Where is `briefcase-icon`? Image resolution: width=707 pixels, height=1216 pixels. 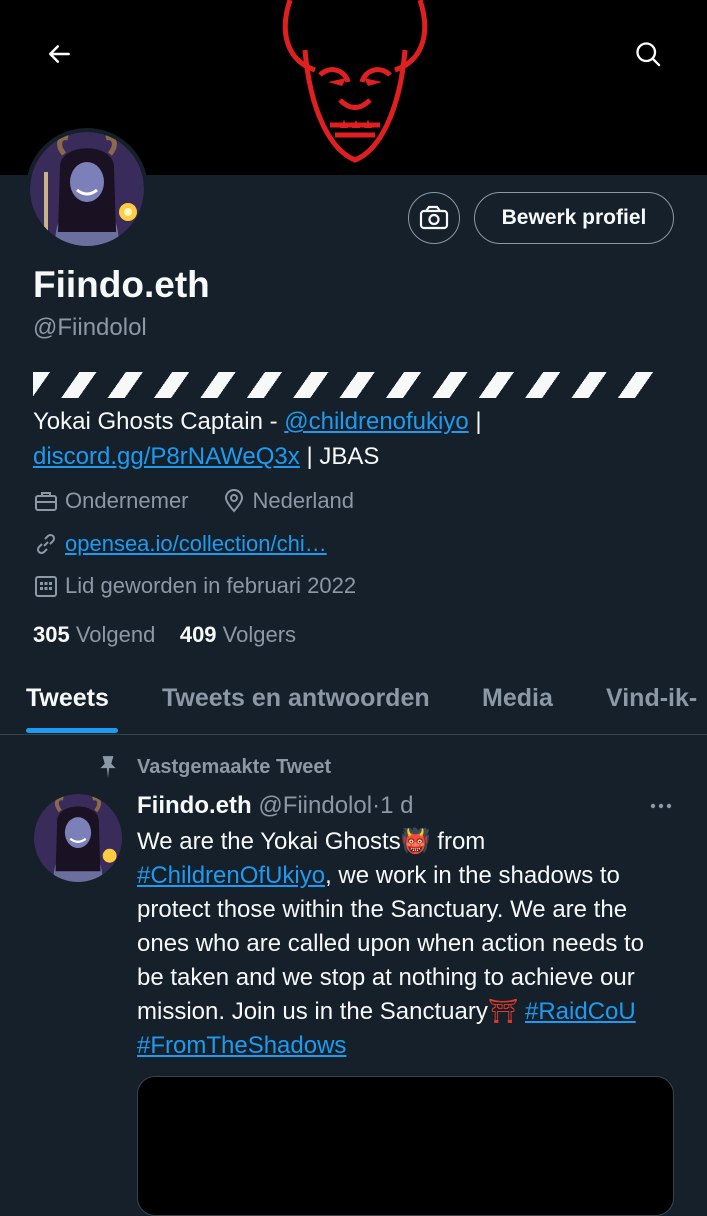 briefcase-icon is located at coordinates (46, 501).